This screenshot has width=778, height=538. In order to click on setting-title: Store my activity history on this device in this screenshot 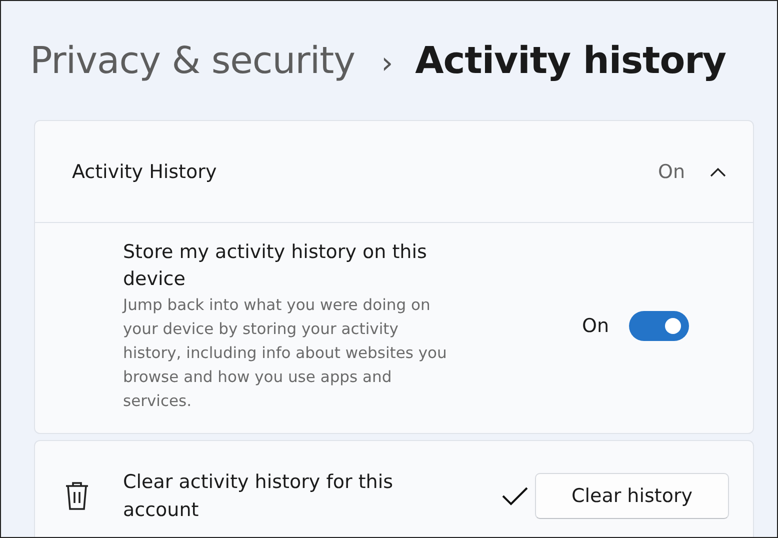, I will do `click(275, 266)`.